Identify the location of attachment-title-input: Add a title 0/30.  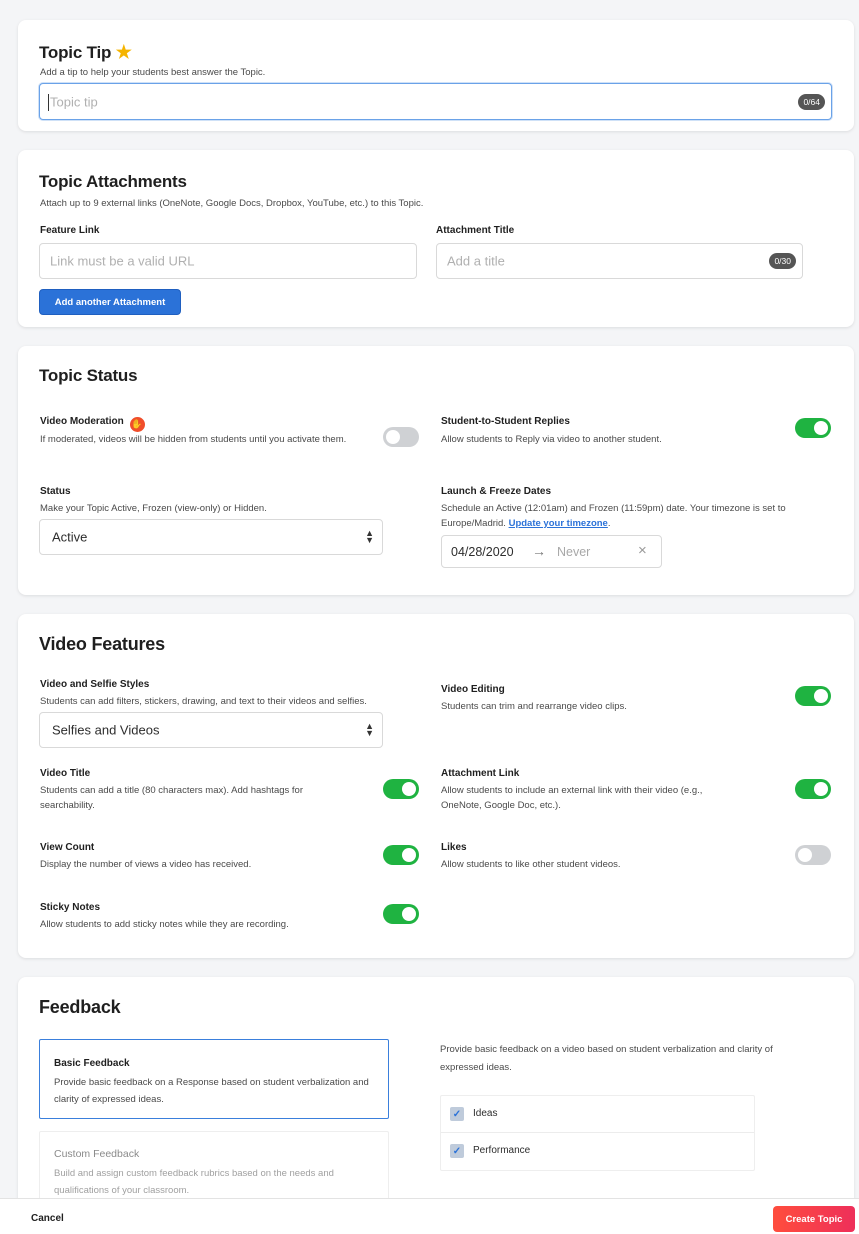
(619, 261).